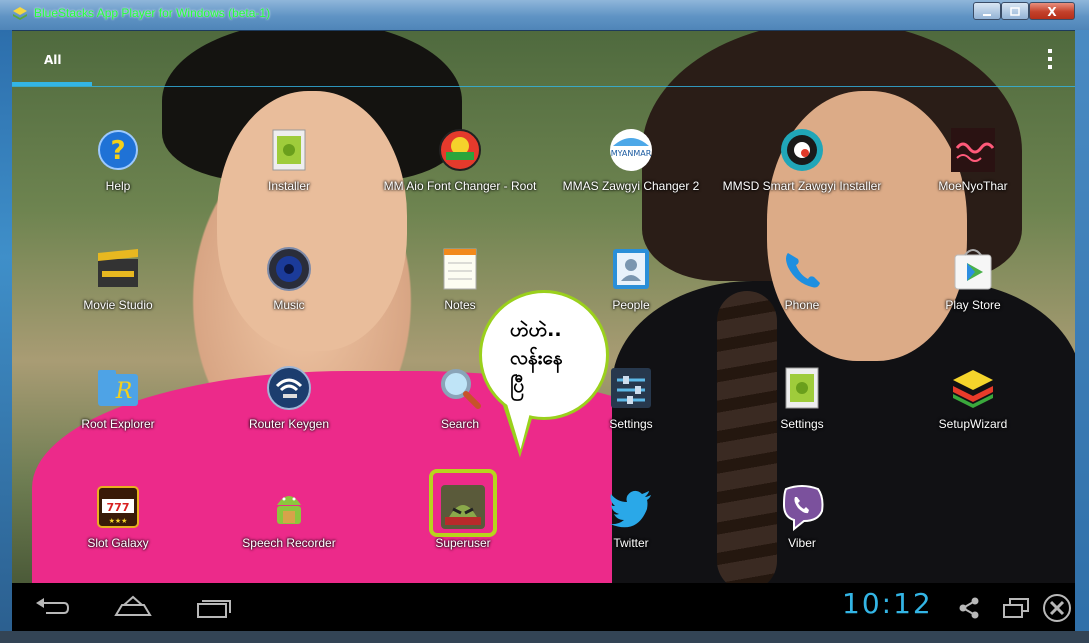 This screenshot has height=643, width=1089. Describe the element at coordinates (118, 424) in the screenshot. I see `app-label: Root Explorer` at that location.